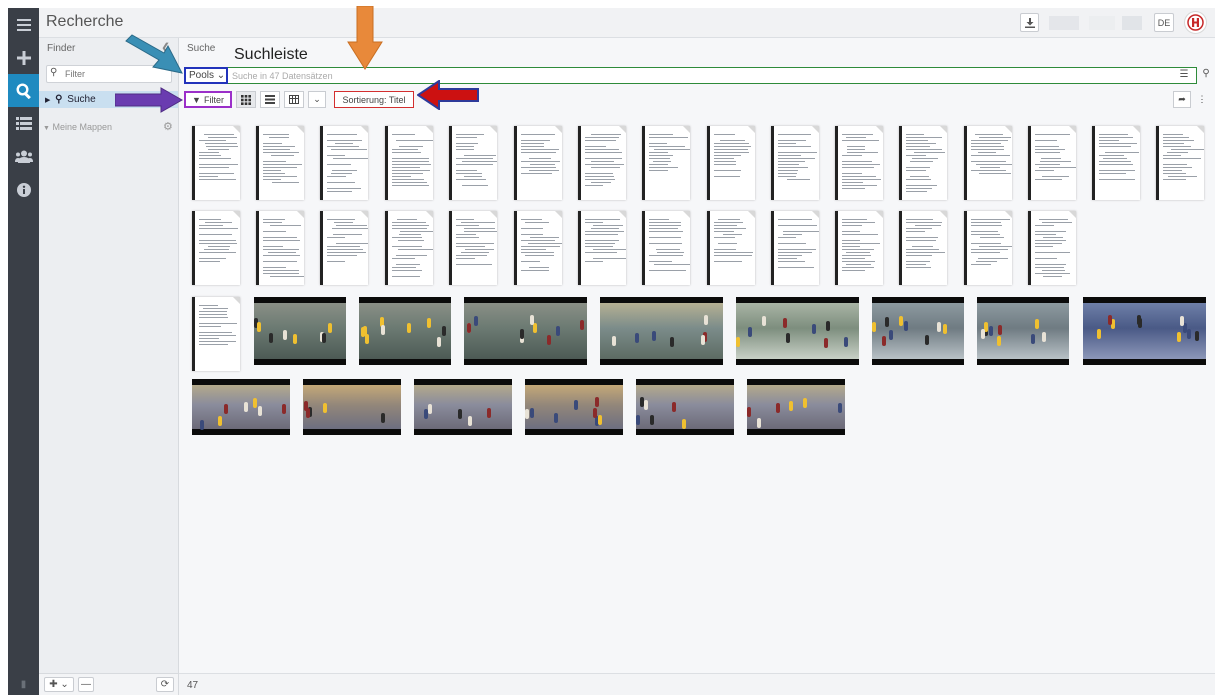  I want to click on finder-item-label: Suche, so click(81, 99).